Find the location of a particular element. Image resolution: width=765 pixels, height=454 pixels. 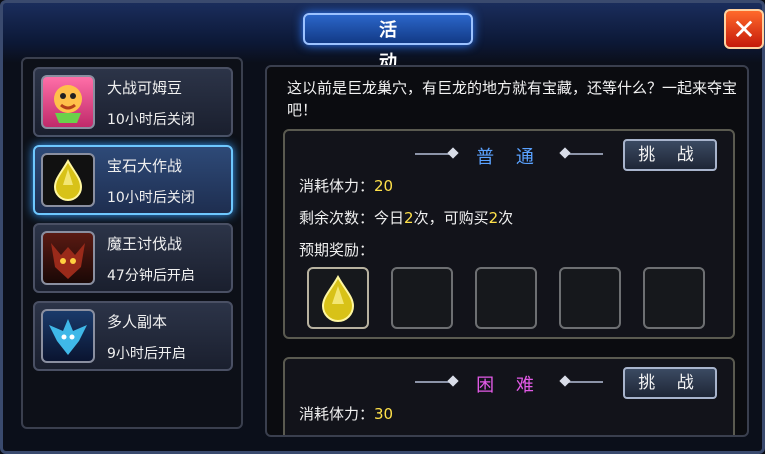

activity-status: 47分钟后开启 is located at coordinates (151, 276).